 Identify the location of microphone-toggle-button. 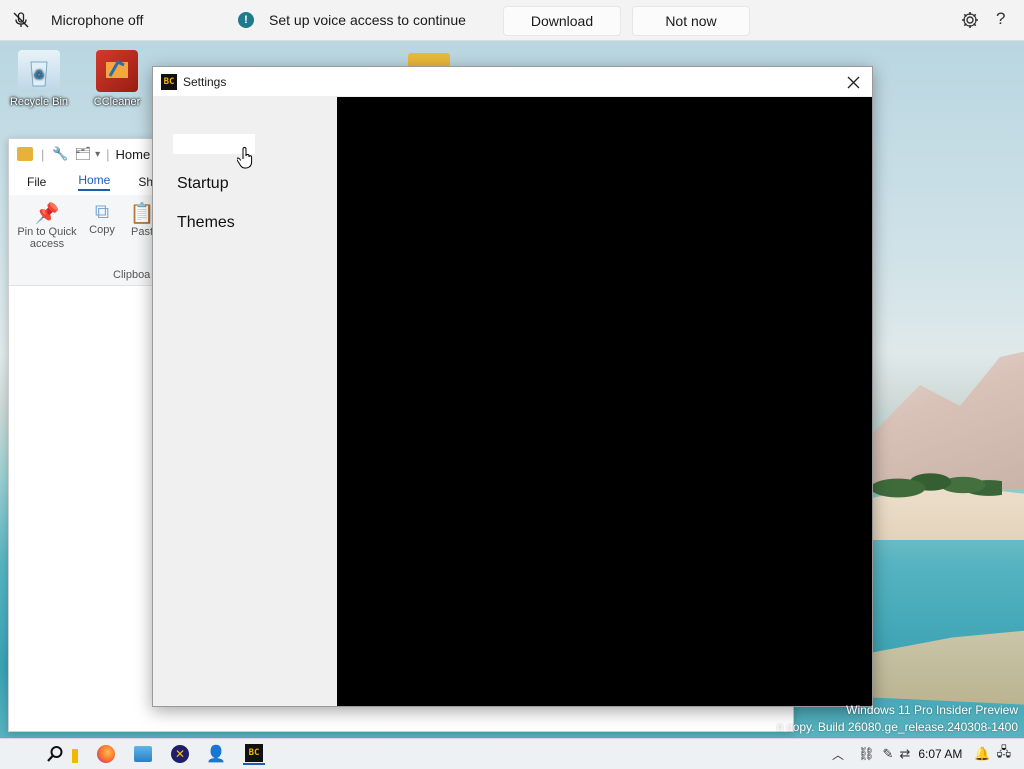
(21, 20).